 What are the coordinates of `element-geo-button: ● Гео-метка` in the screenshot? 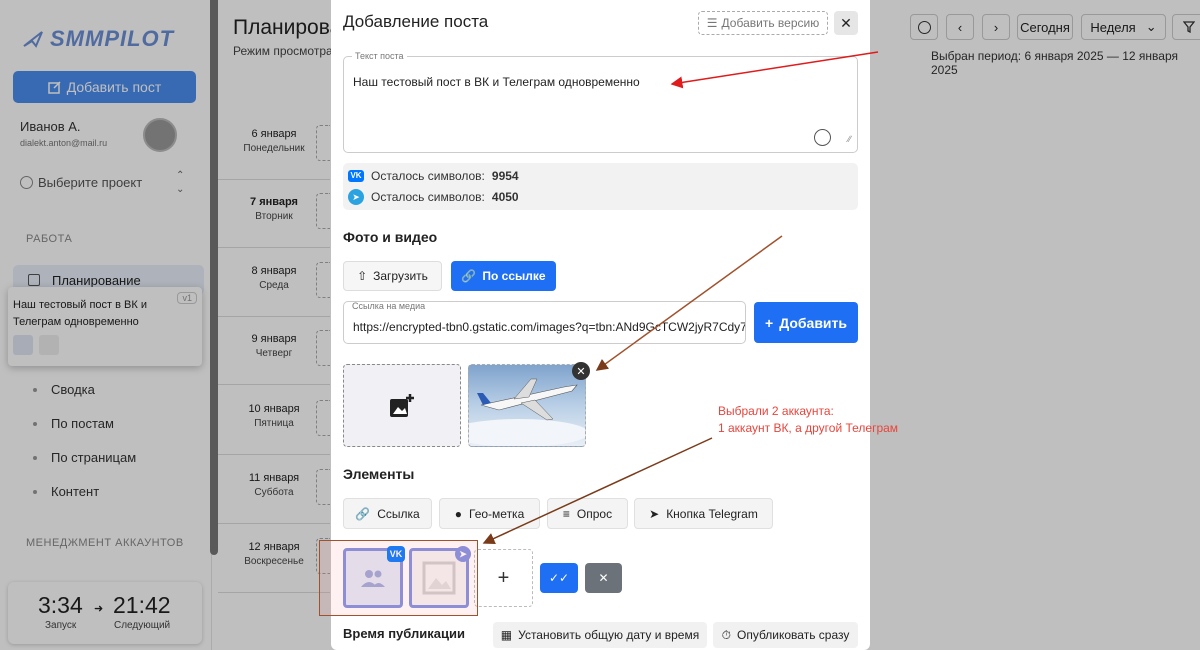 It's located at (489, 513).